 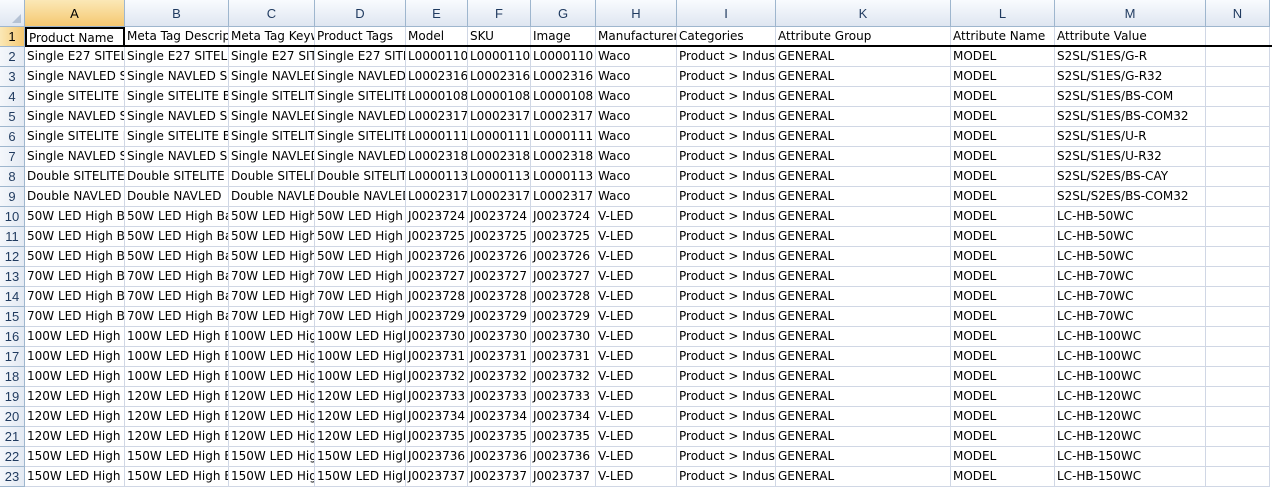 I want to click on column-header-g: G, so click(x=563, y=13).